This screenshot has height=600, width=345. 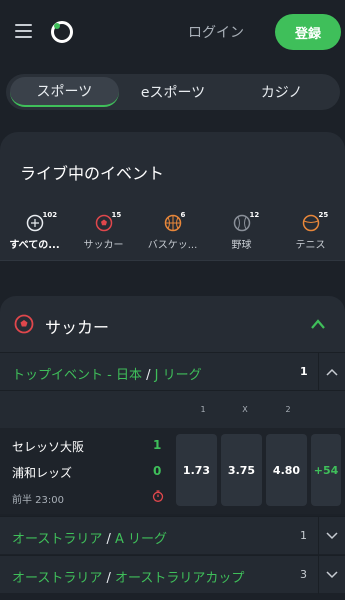 I want to click on away-score: 0, so click(x=157, y=471).